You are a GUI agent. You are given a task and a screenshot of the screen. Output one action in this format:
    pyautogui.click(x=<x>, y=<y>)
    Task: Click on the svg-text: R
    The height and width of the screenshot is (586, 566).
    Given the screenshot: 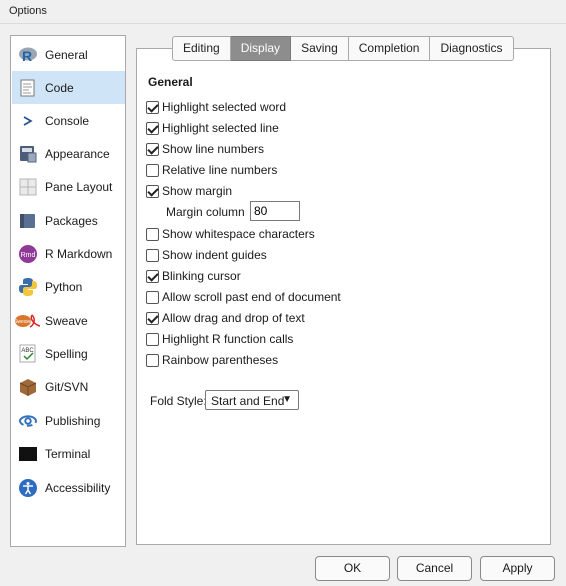 What is the action you would take?
    pyautogui.click(x=27, y=56)
    